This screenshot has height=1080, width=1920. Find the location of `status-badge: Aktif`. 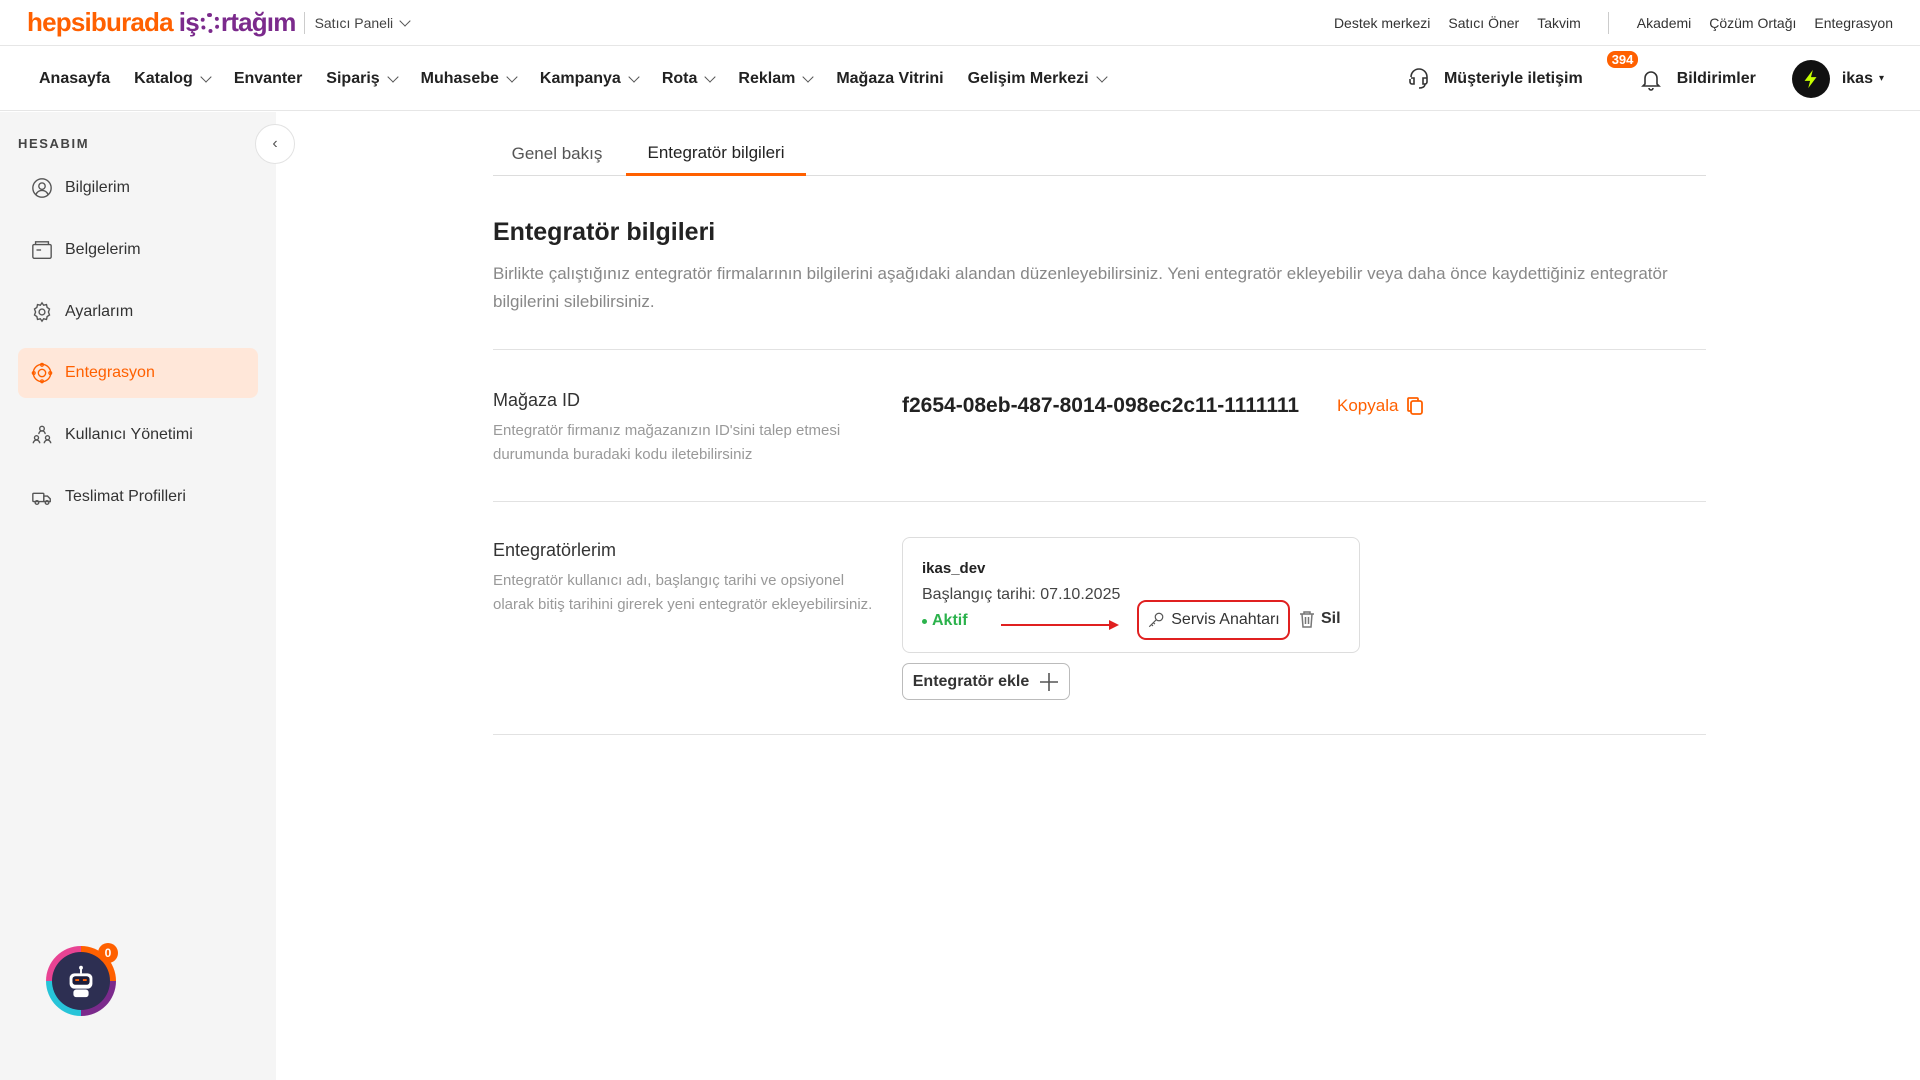

status-badge: Aktif is located at coordinates (950, 620).